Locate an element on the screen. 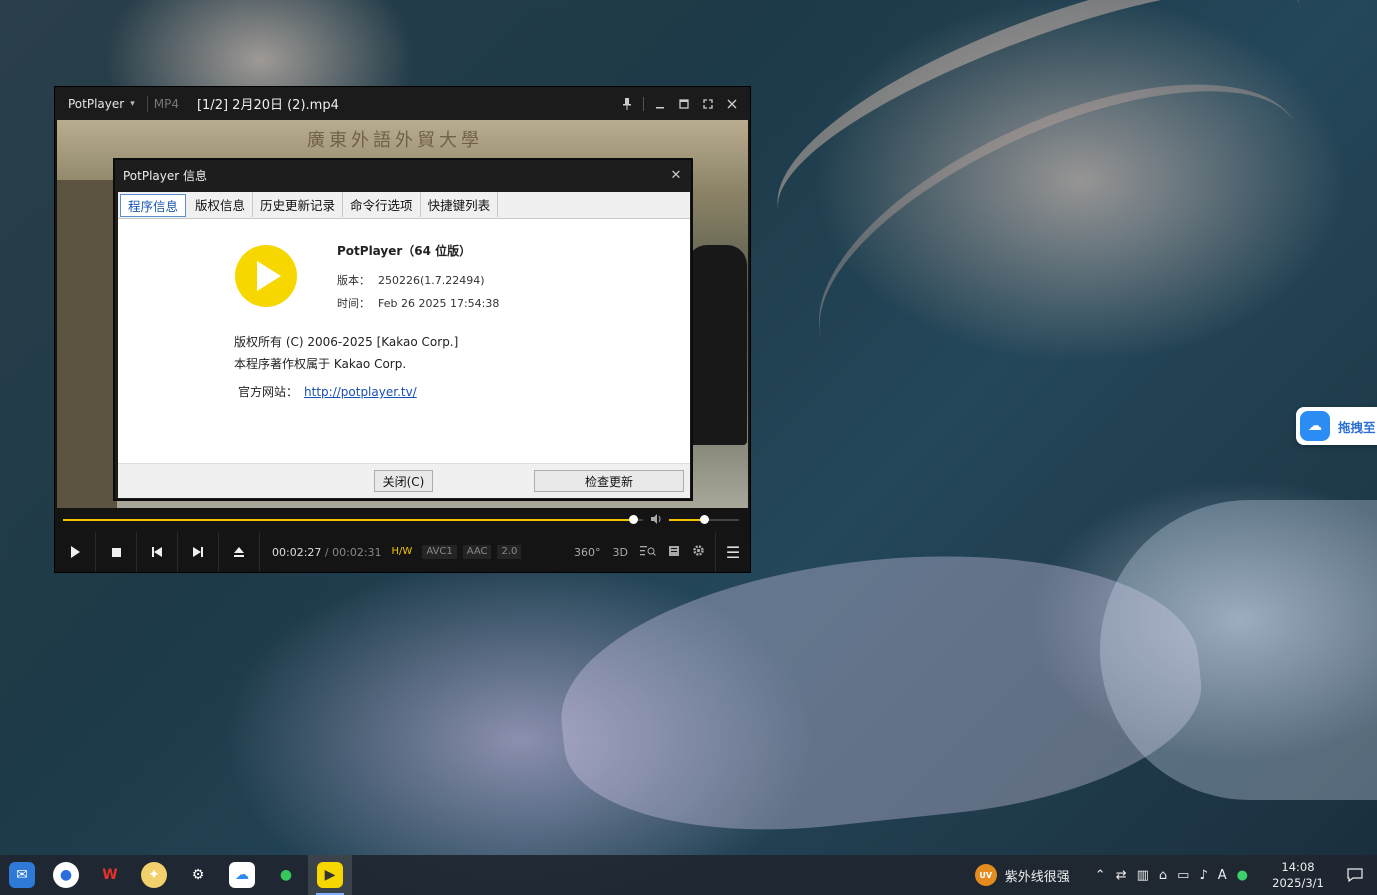 Image resolution: width=1377 pixels, height=895 pixels. copyright-line-2: 本程序著作权属于 Kakao Corp. is located at coordinates (320, 364).